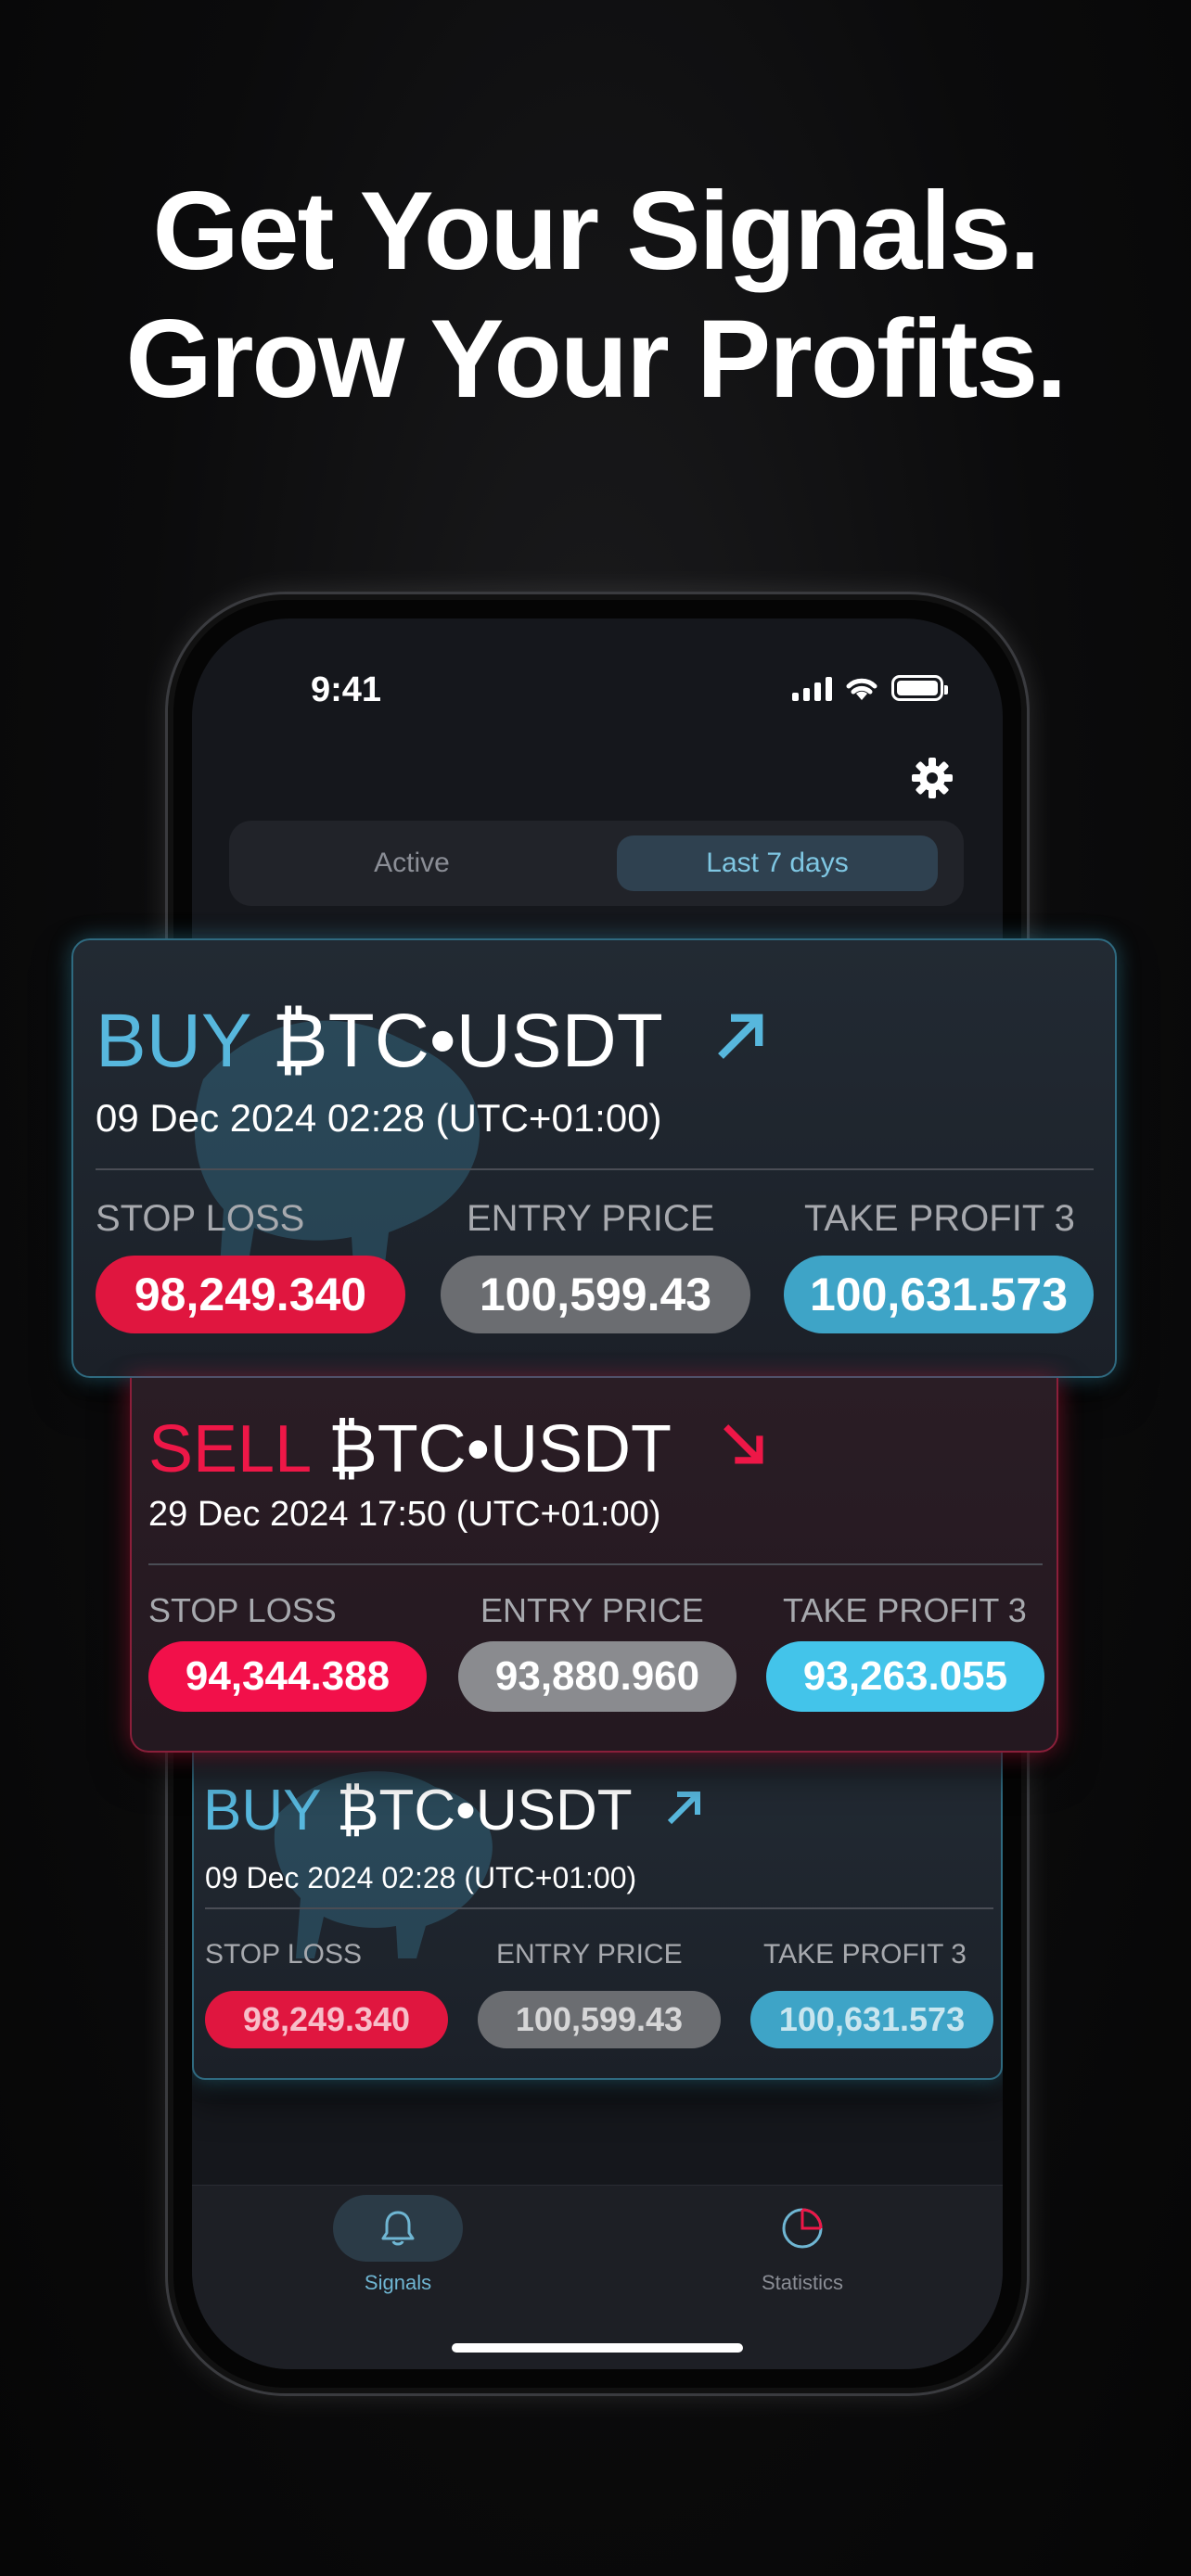 This screenshot has height=2576, width=1191. Describe the element at coordinates (919, 688) in the screenshot. I see `battery-icon` at that location.